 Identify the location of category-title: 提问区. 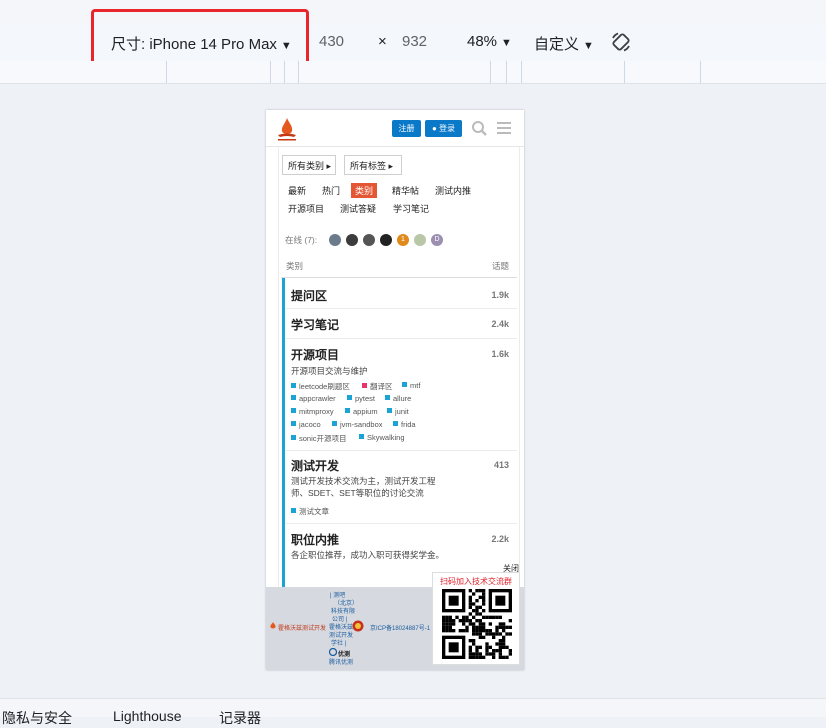
(309, 295).